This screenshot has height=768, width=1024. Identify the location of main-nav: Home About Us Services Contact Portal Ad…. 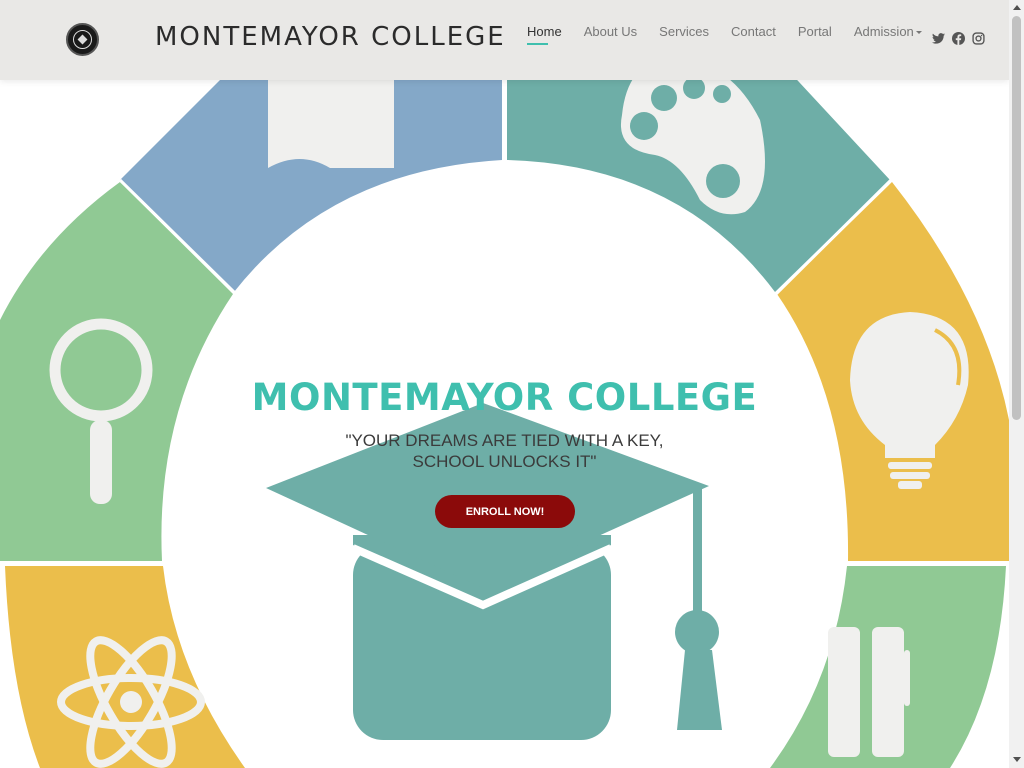
(735, 34).